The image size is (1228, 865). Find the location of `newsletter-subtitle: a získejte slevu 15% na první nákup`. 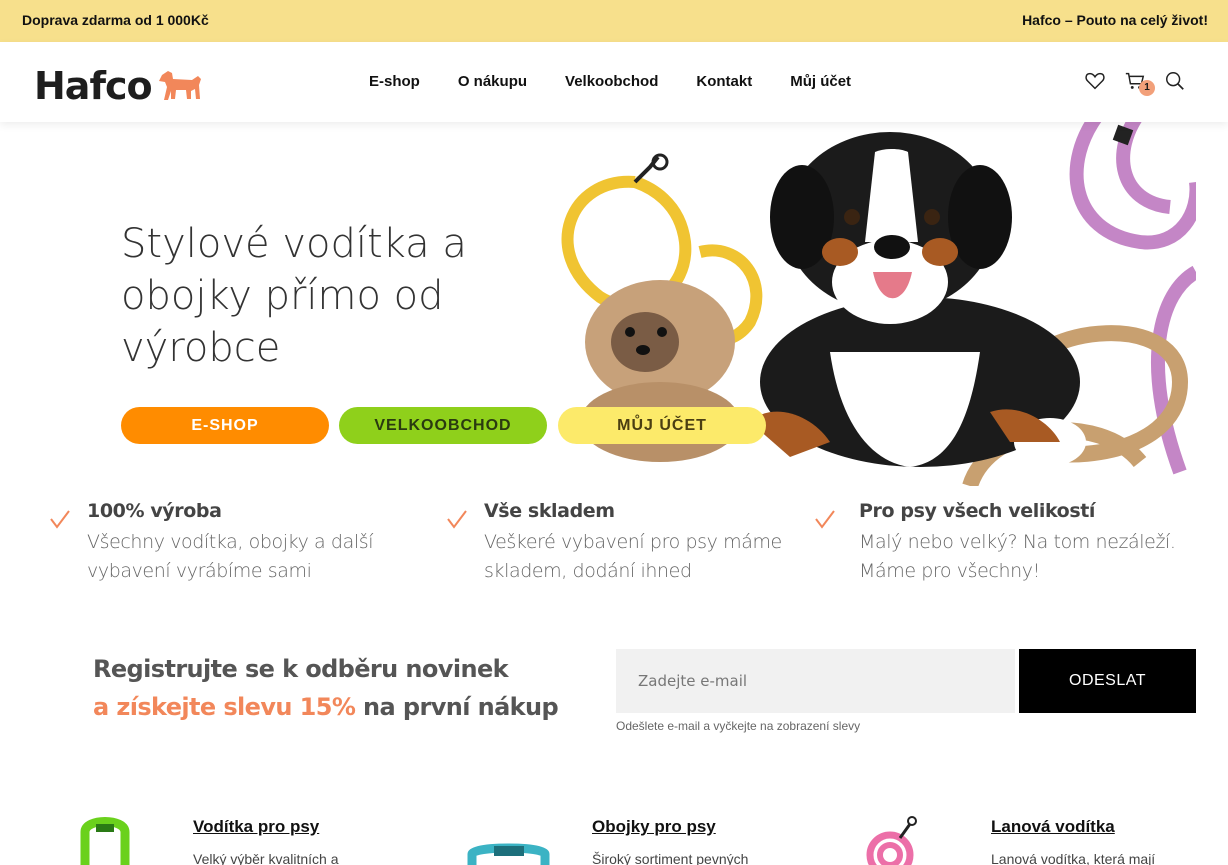

newsletter-subtitle: a získejte slevu 15% na první nákup is located at coordinates (326, 707).